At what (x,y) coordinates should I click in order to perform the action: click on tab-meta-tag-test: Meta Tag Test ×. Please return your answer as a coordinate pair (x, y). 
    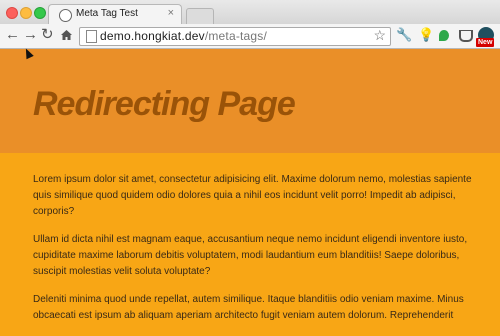
    Looking at the image, I should click on (115, 14).